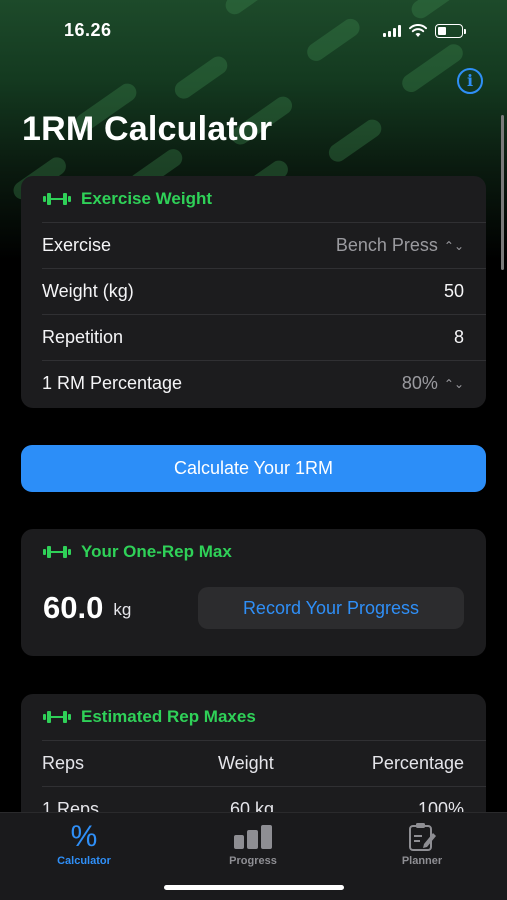  Describe the element at coordinates (454, 291) in the screenshot. I see `weight-field: 50` at that location.